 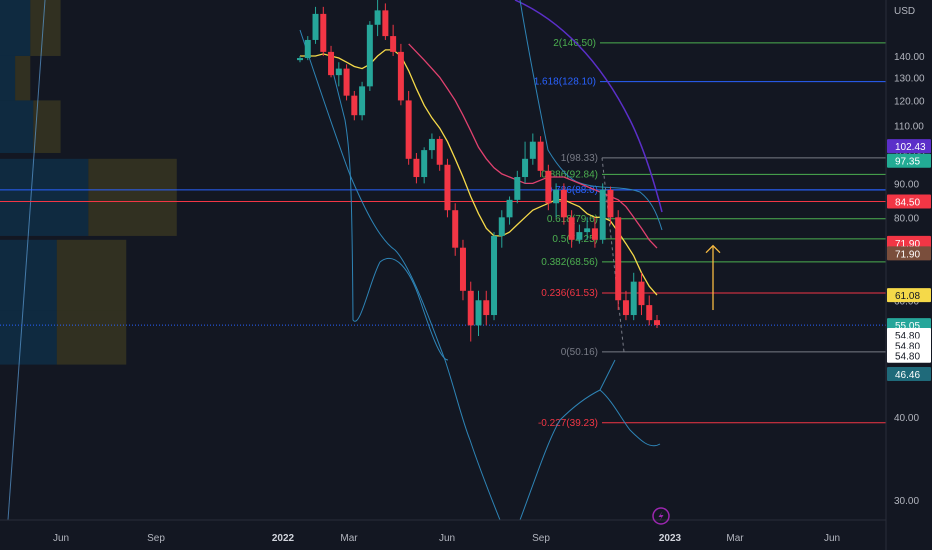 What do you see at coordinates (909, 57) in the screenshot?
I see `price-tick-label: 140.00` at bounding box center [909, 57].